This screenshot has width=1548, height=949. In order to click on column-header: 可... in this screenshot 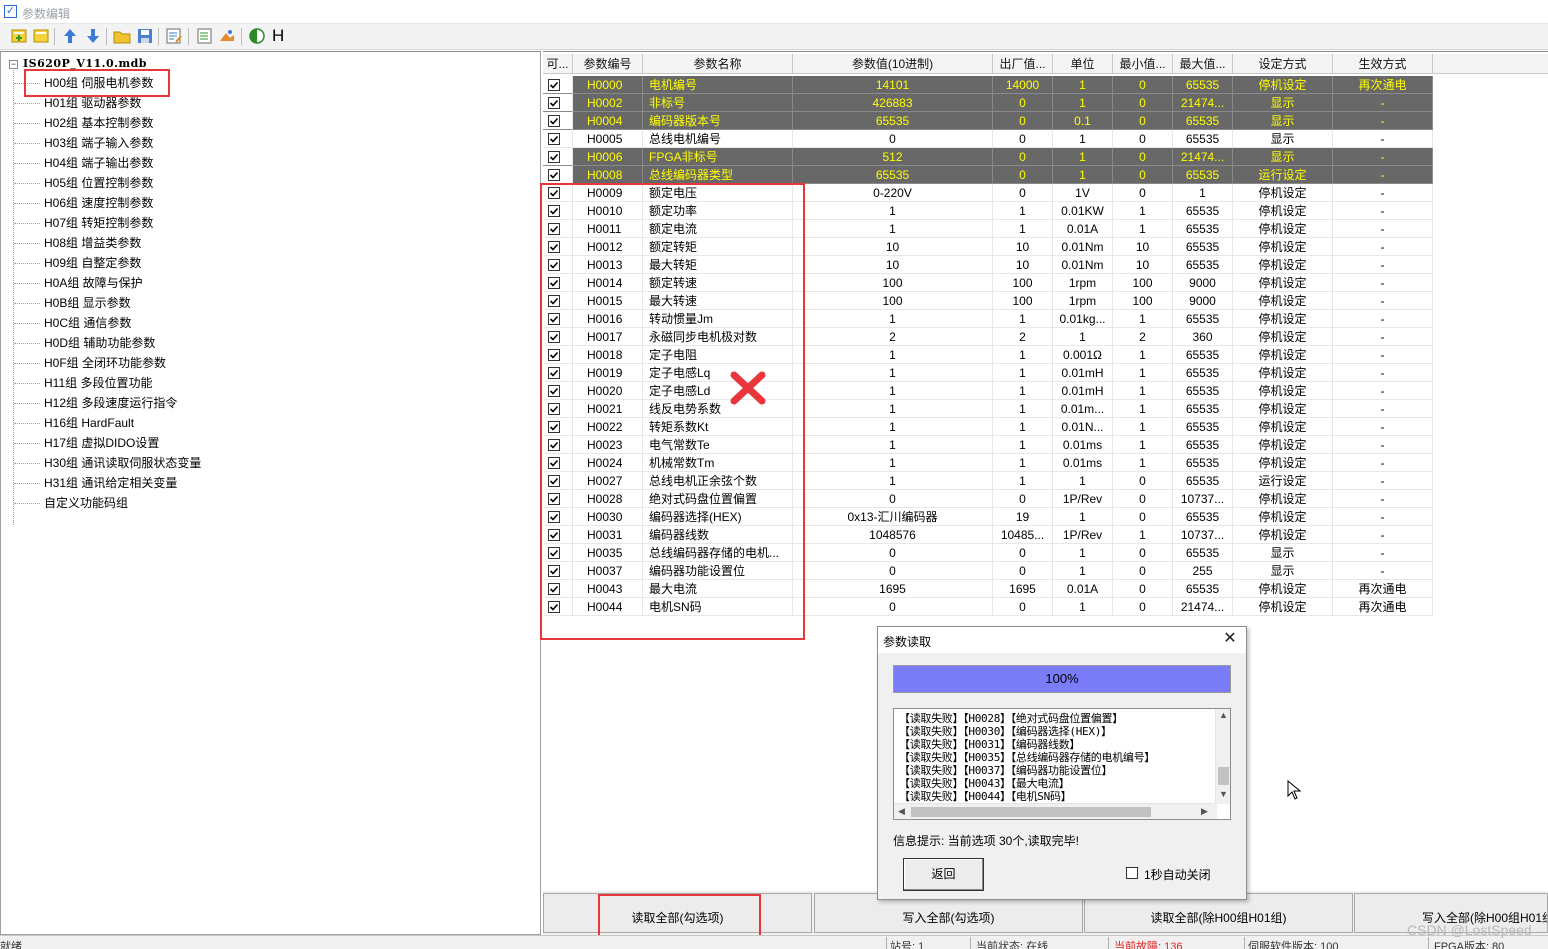, I will do `click(558, 64)`.